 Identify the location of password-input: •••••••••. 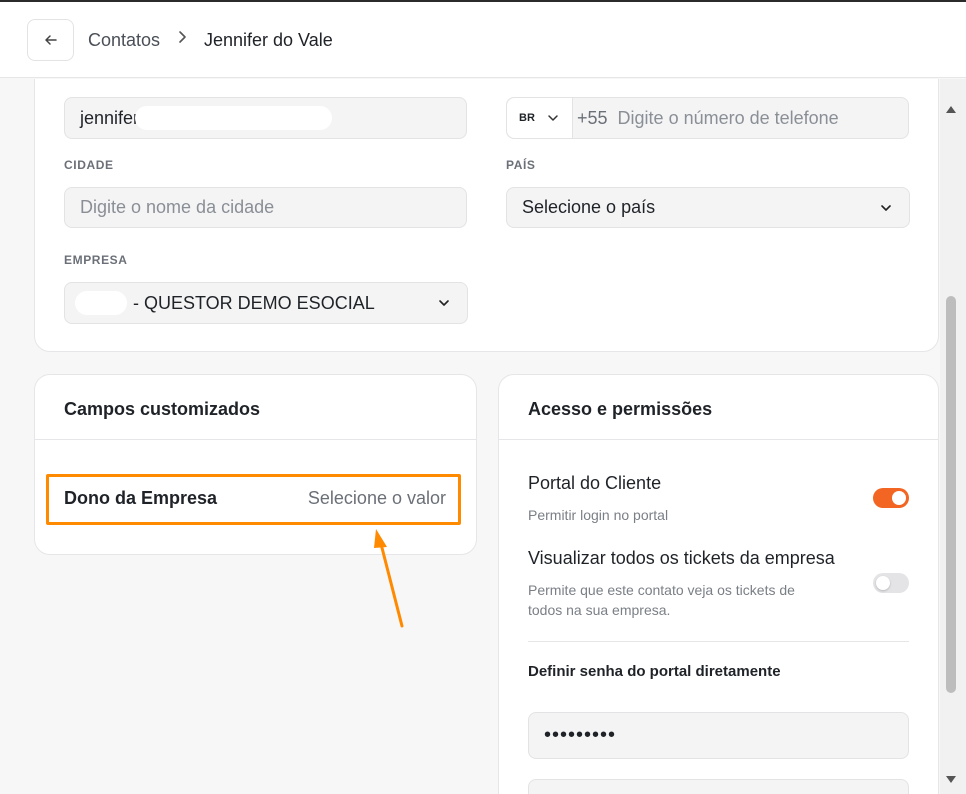
(718, 735).